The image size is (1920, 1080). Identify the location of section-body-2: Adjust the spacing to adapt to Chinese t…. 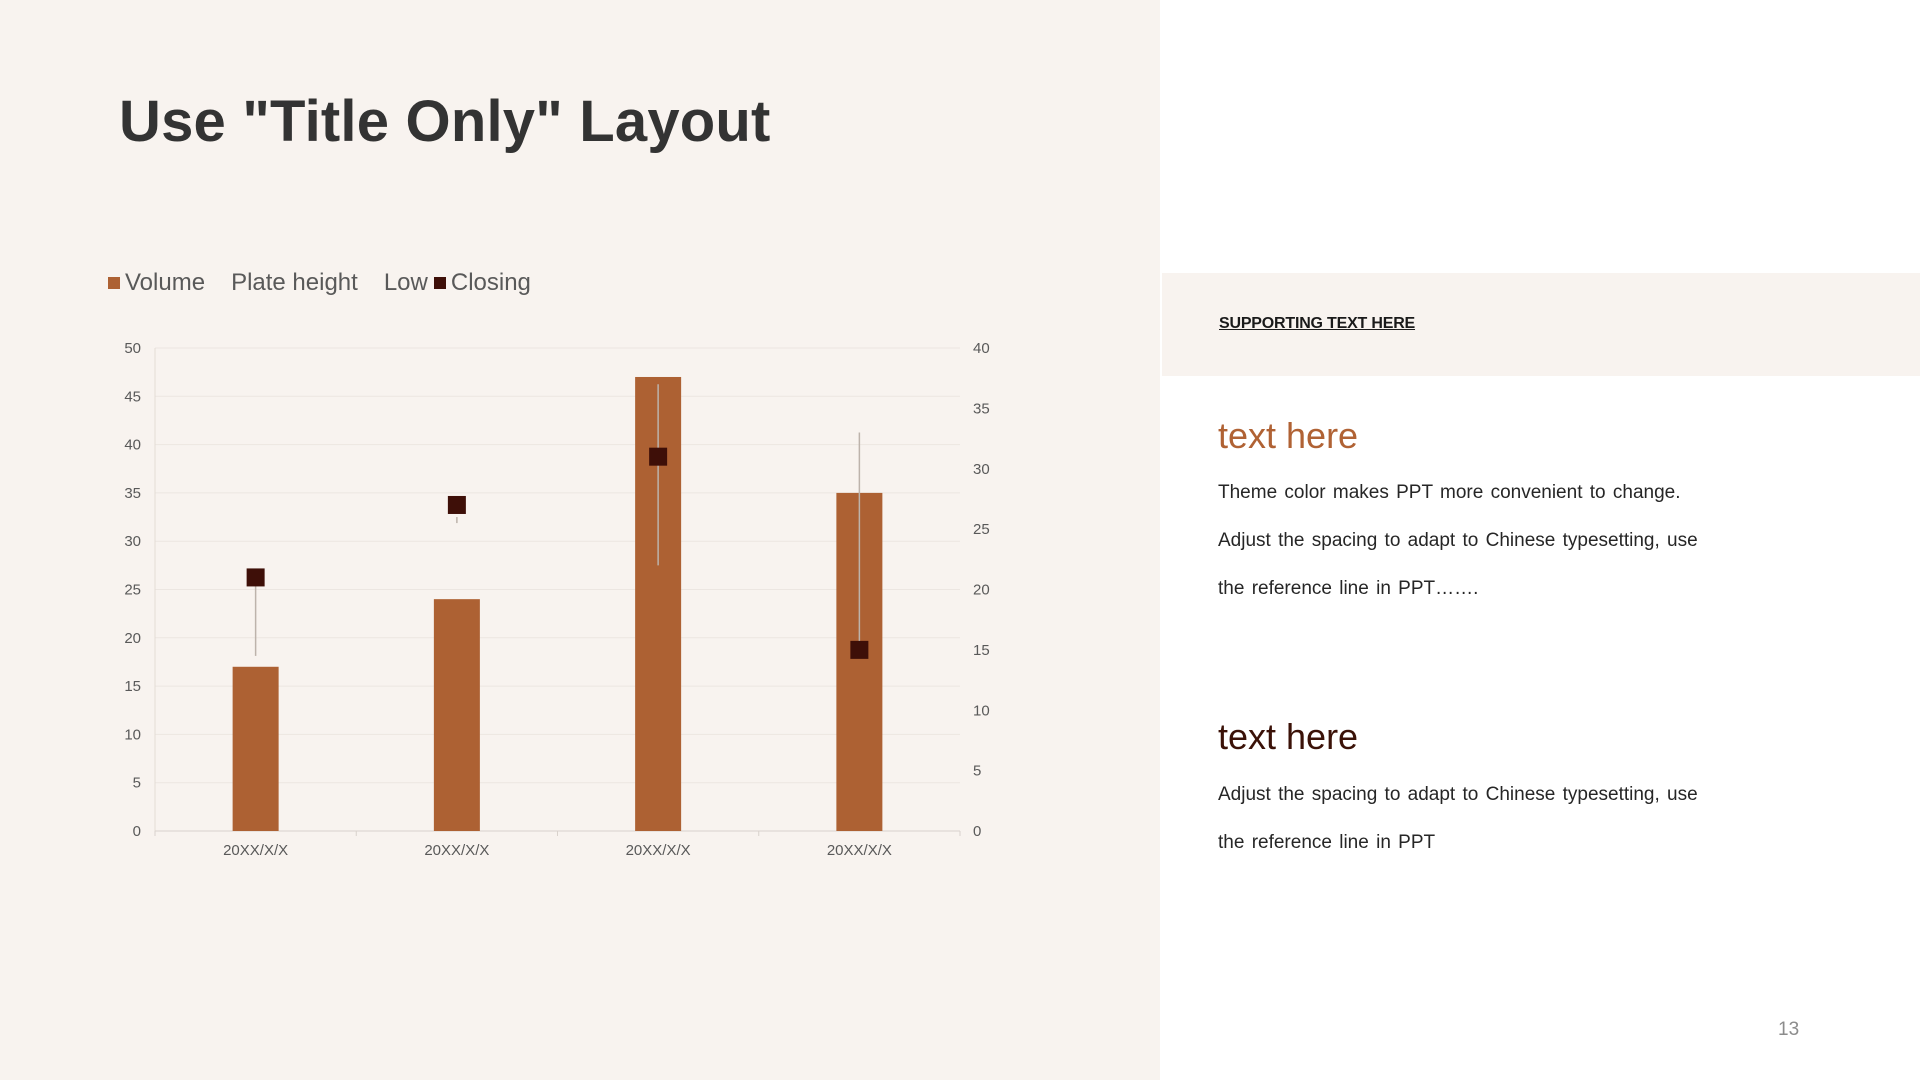
(1478, 819).